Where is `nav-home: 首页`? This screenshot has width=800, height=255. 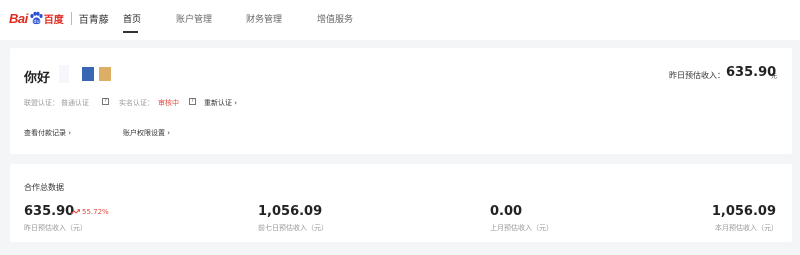
nav-home: 首页 is located at coordinates (132, 18).